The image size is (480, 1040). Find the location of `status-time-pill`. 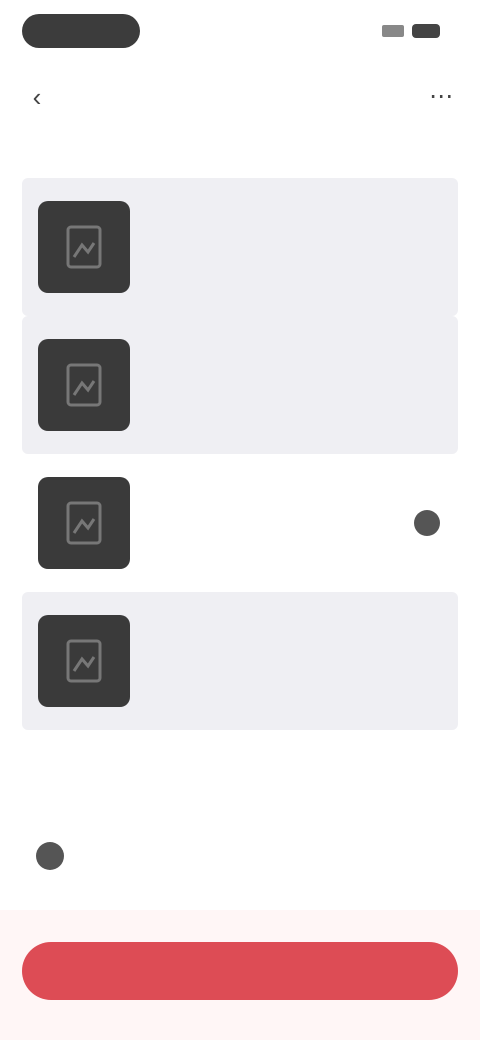

status-time-pill is located at coordinates (81, 31).